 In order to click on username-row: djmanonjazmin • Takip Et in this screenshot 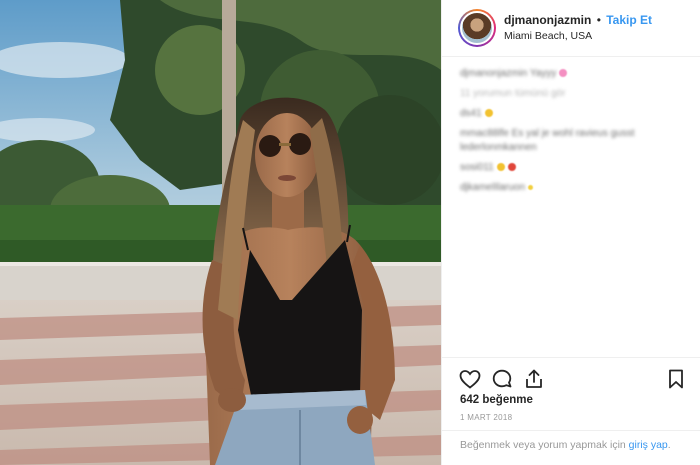, I will do `click(578, 20)`.